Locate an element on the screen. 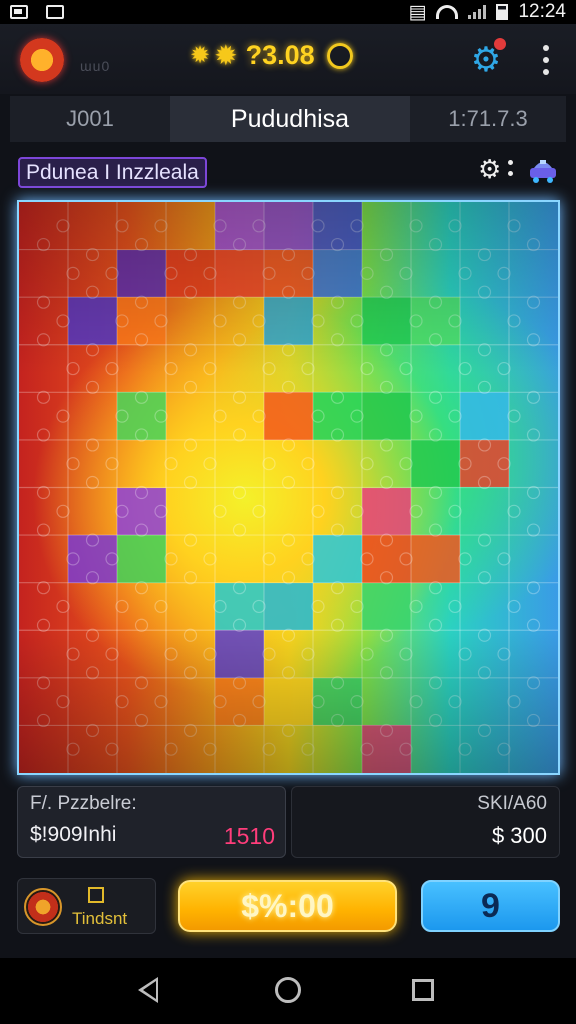 The height and width of the screenshot is (1024, 576). recent-apps-icon is located at coordinates (423, 990).